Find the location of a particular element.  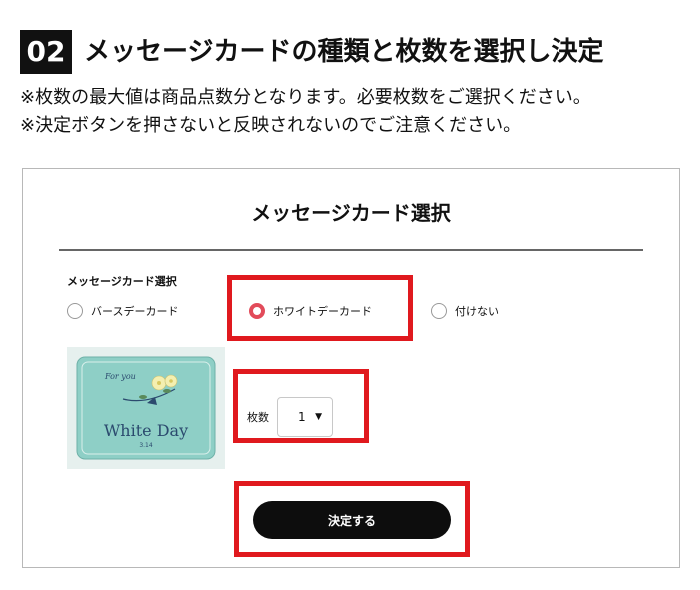

radio-label: 付けない is located at coordinates (477, 311).